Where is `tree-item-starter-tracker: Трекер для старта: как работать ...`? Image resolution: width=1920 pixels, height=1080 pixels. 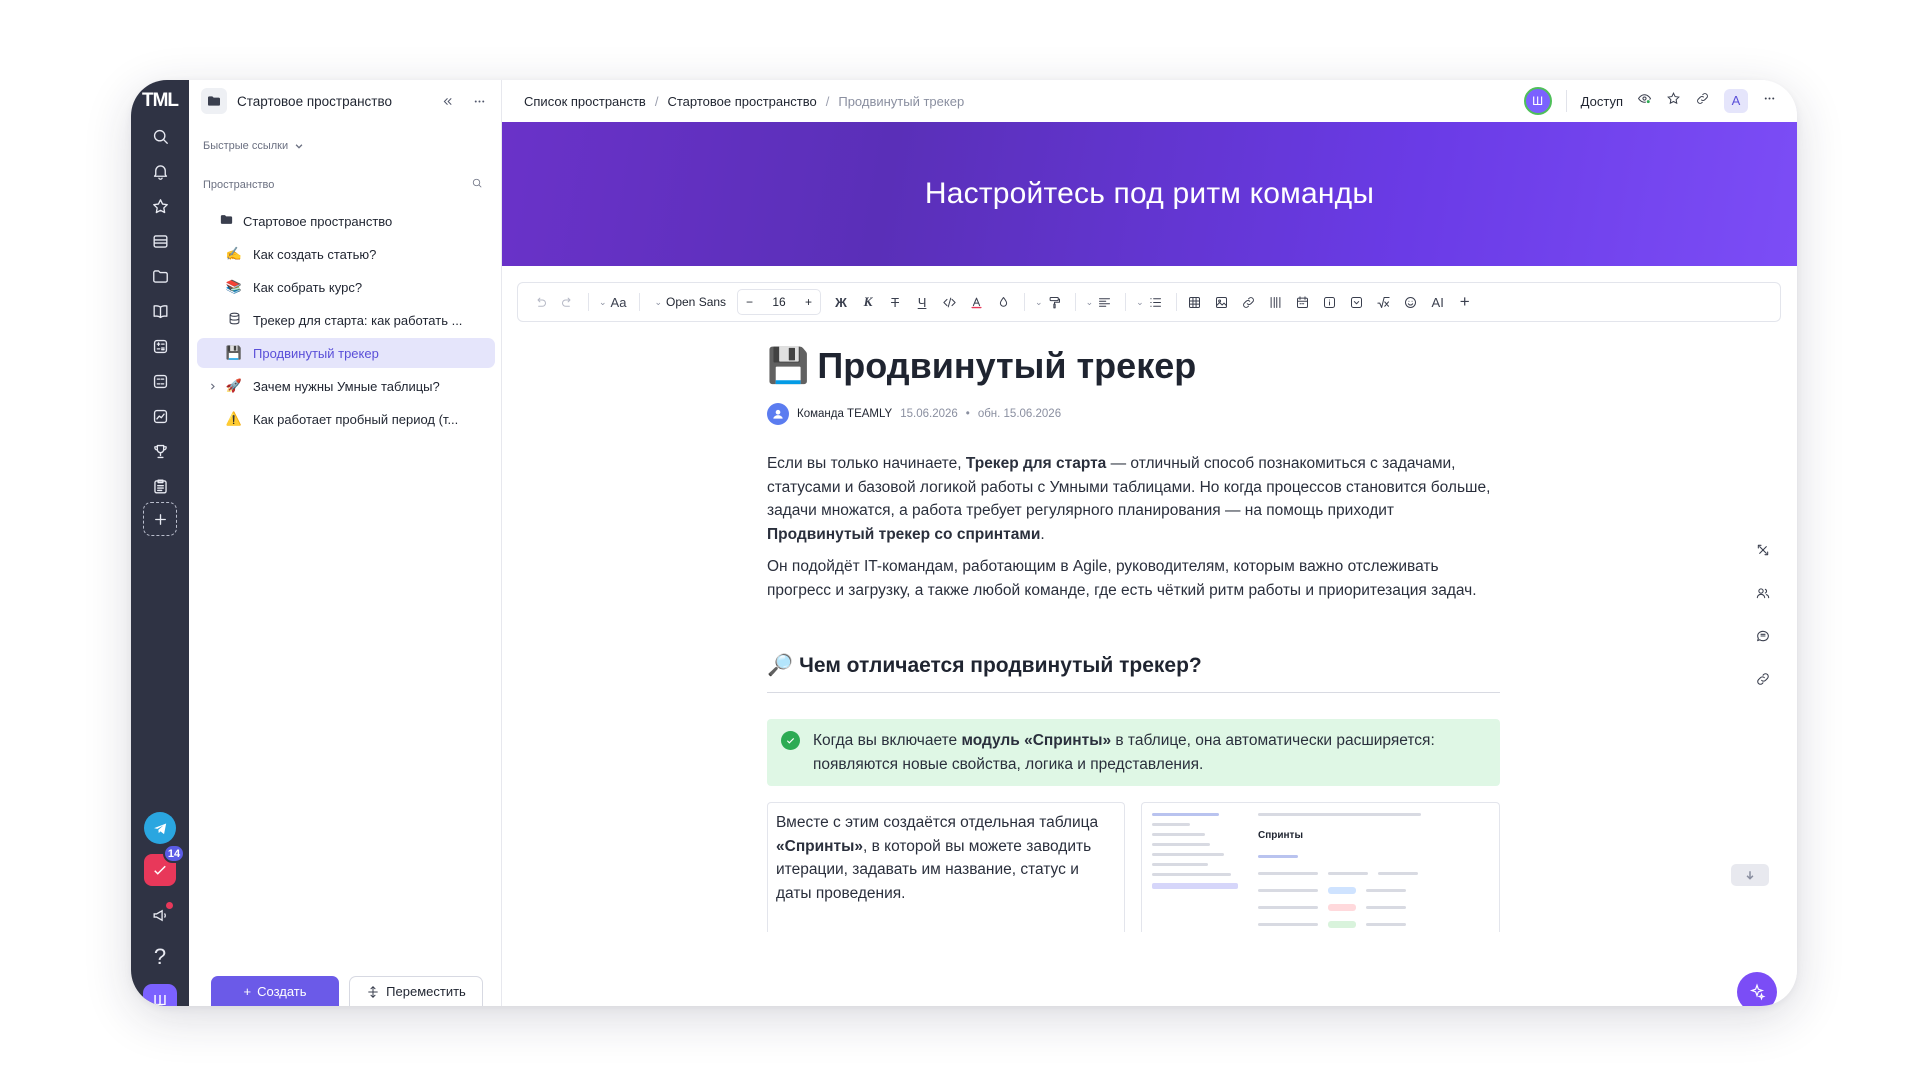 tree-item-starter-tracker: Трекер для старта: как работать ... is located at coordinates (346, 320).